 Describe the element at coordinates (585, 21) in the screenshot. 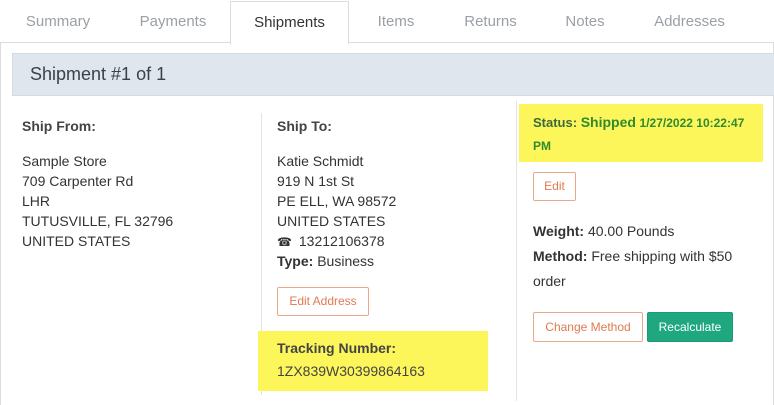

I see `tab-notes: Notes` at that location.